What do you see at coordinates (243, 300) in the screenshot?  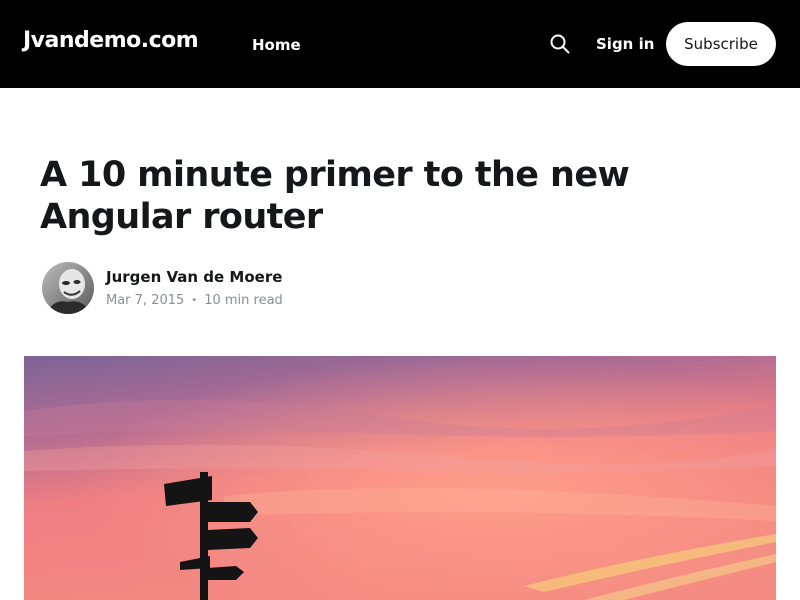 I see `reading-time: 10 min read` at bounding box center [243, 300].